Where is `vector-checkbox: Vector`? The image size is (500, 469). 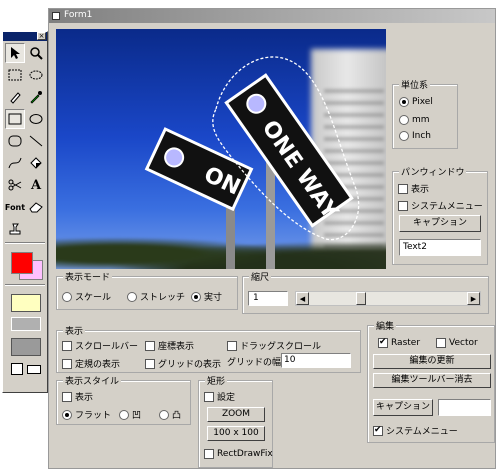
vector-checkbox: Vector is located at coordinates (457, 343).